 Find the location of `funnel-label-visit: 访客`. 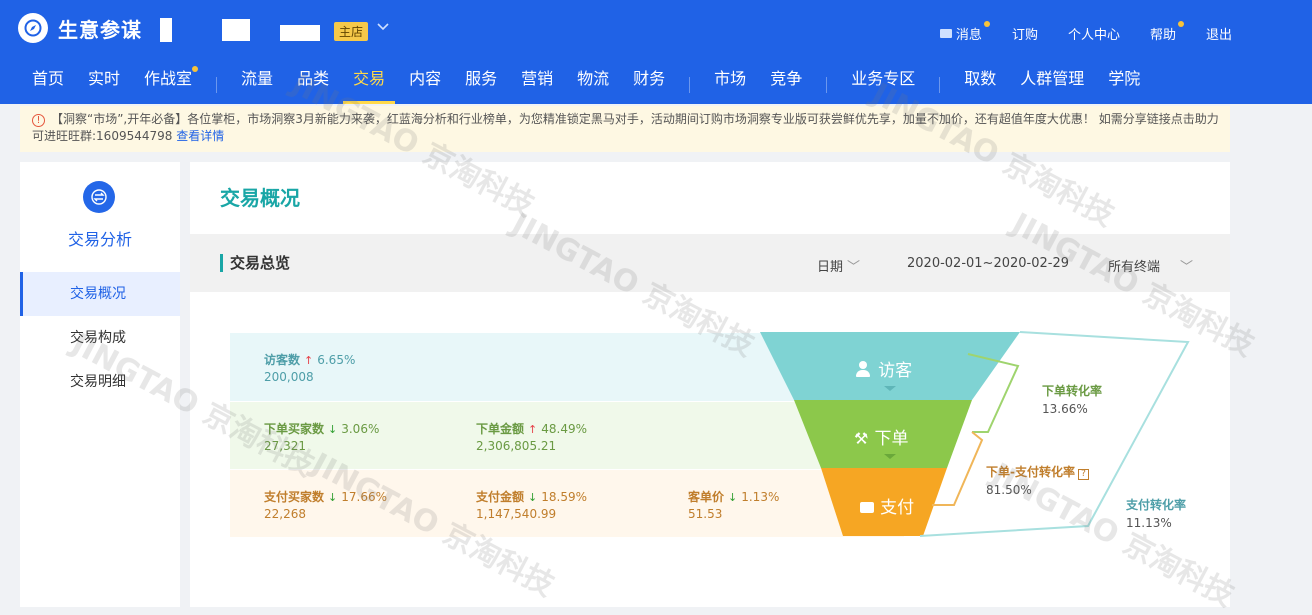

funnel-label-visit: 访客 is located at coordinates (884, 368).